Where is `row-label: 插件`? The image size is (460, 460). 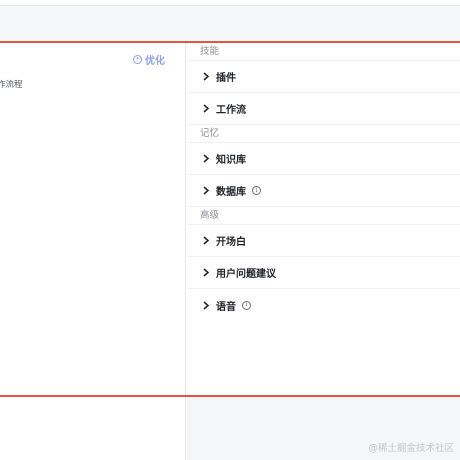 row-label: 插件 is located at coordinates (226, 78).